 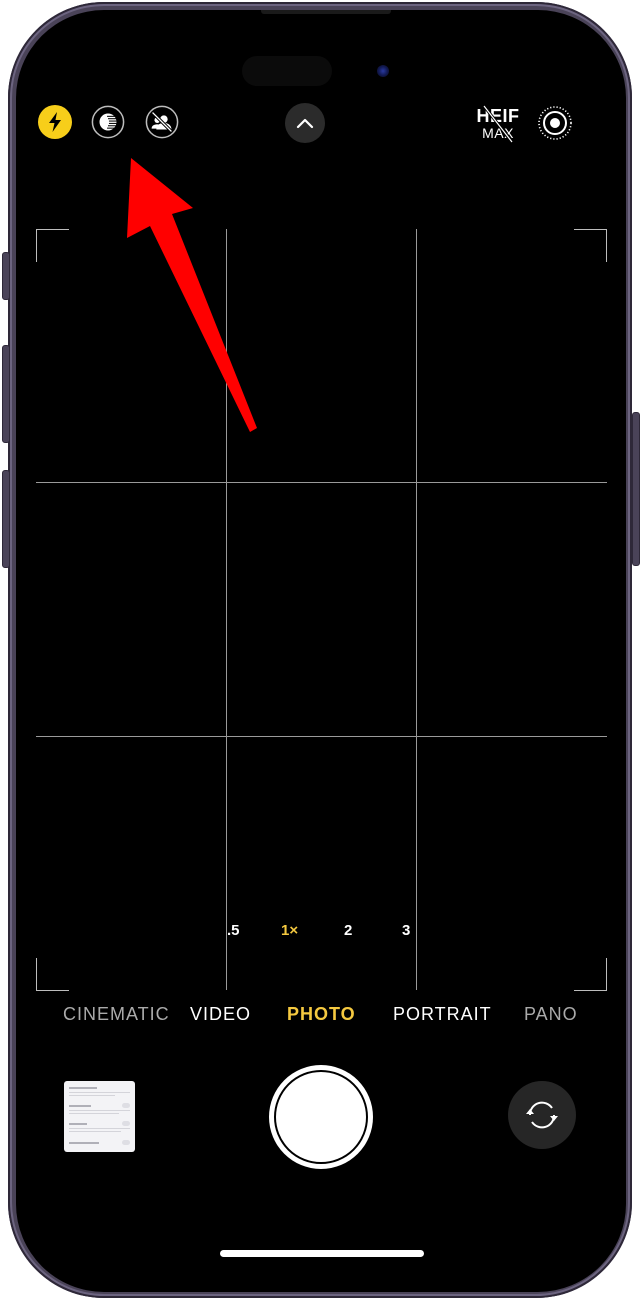 I want to click on zoom-3x: 3, so click(x=406, y=930).